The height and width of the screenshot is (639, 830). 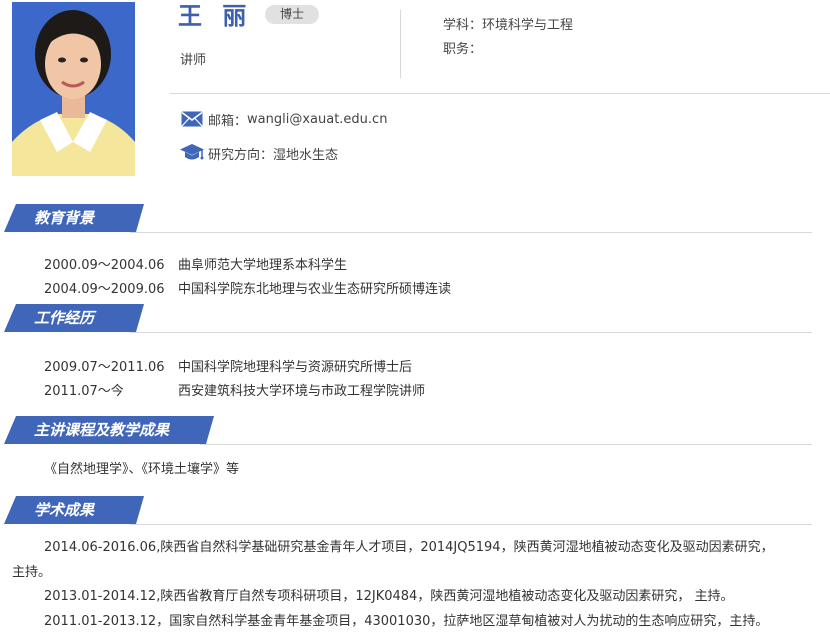 I want to click on research-label: 研究方向：, so click(x=241, y=155).